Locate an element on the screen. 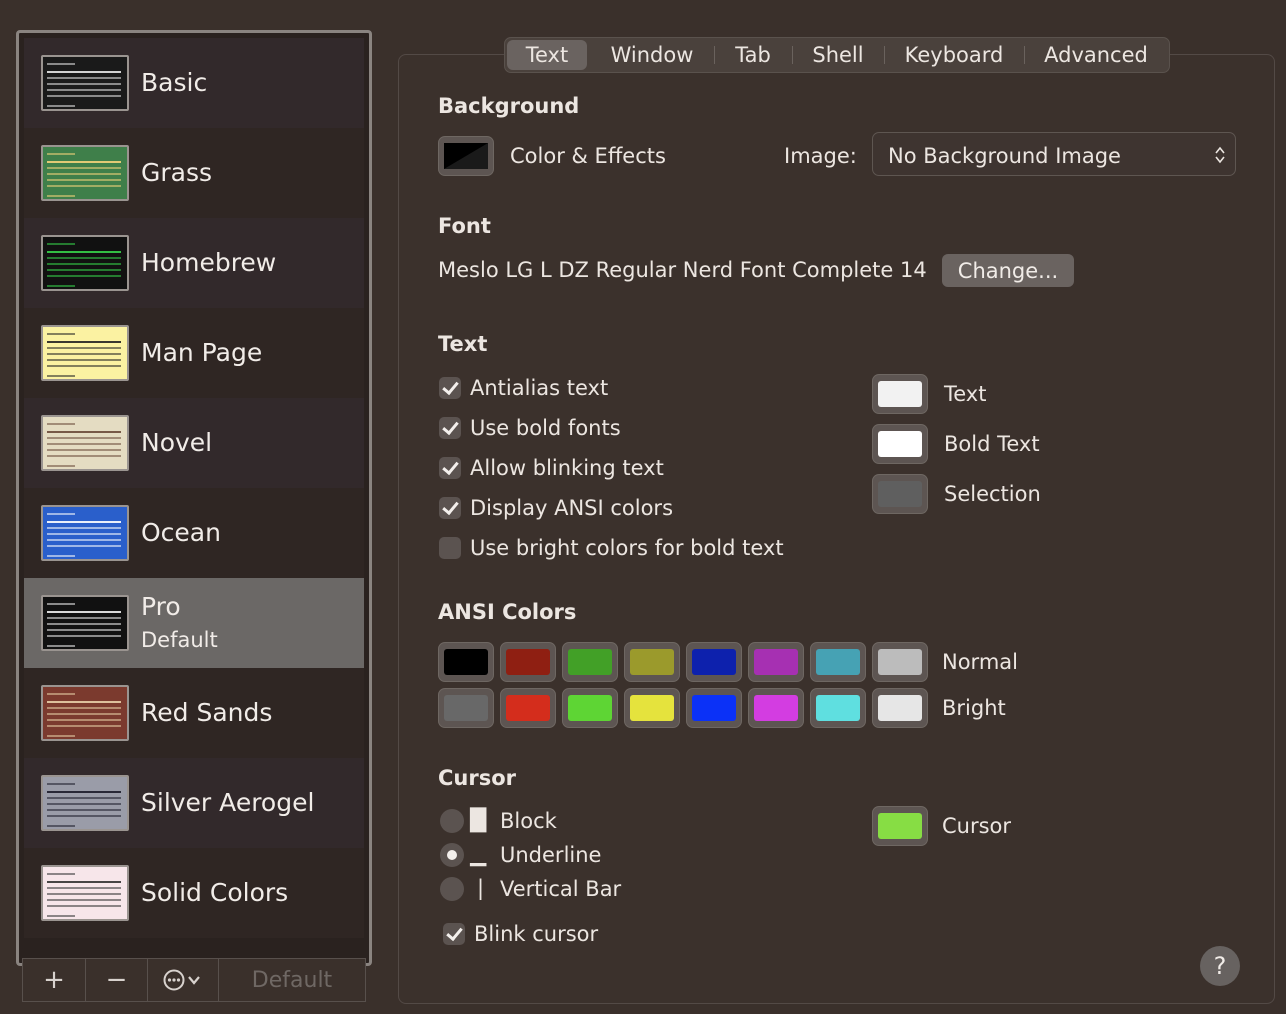 Image resolution: width=1286 pixels, height=1014 pixels. ansi-colors-checkbox is located at coordinates (450, 508).